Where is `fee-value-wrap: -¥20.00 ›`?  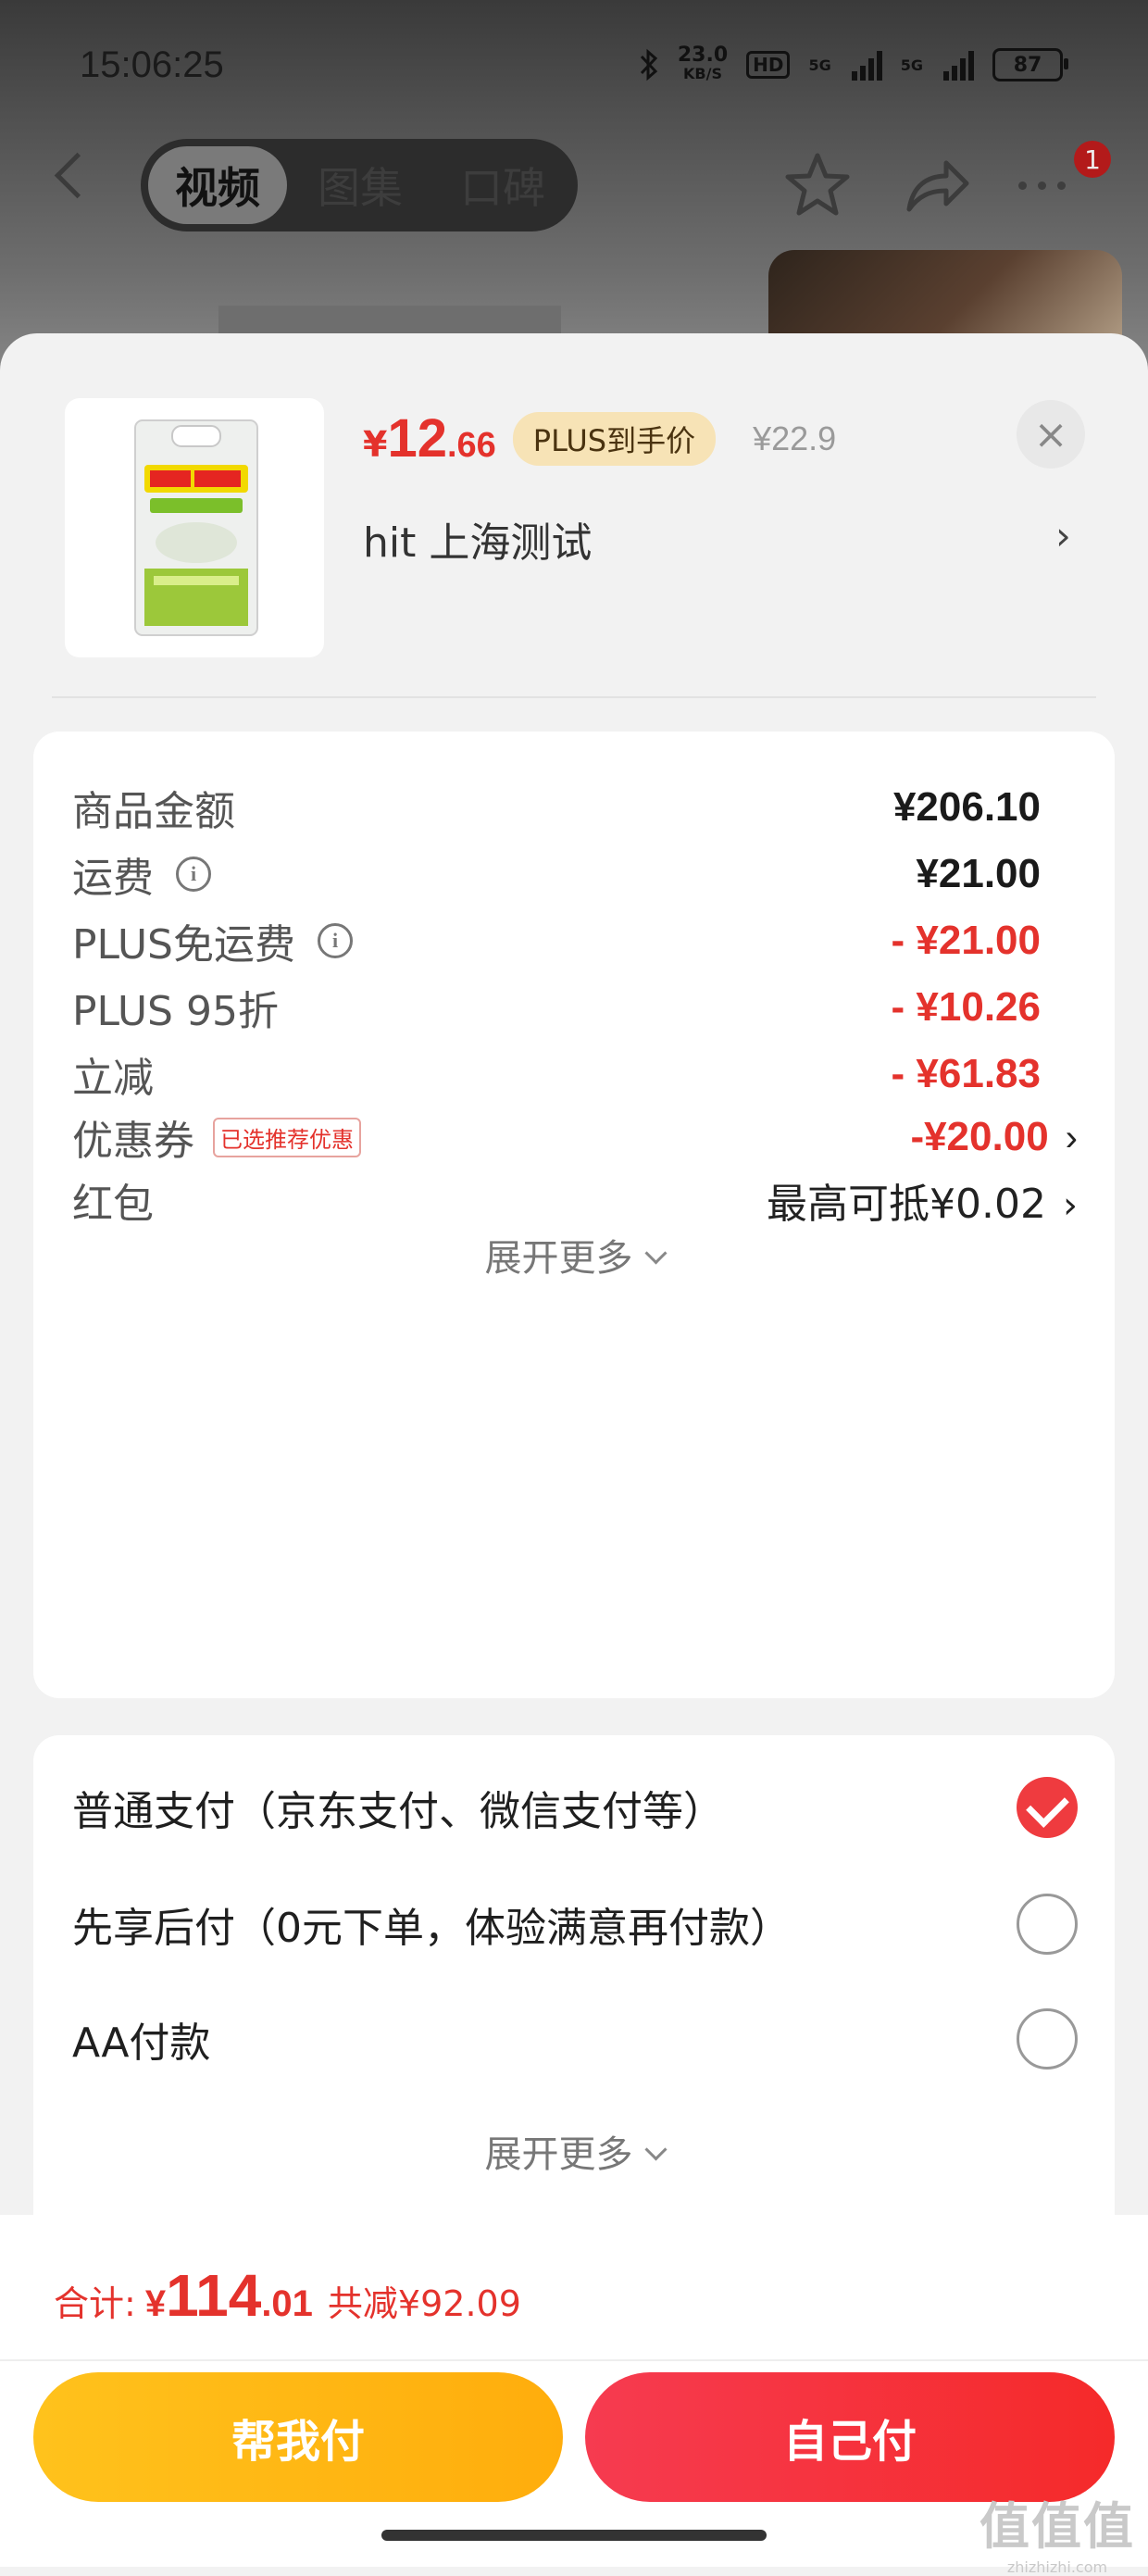 fee-value-wrap: -¥20.00 › is located at coordinates (994, 1137).